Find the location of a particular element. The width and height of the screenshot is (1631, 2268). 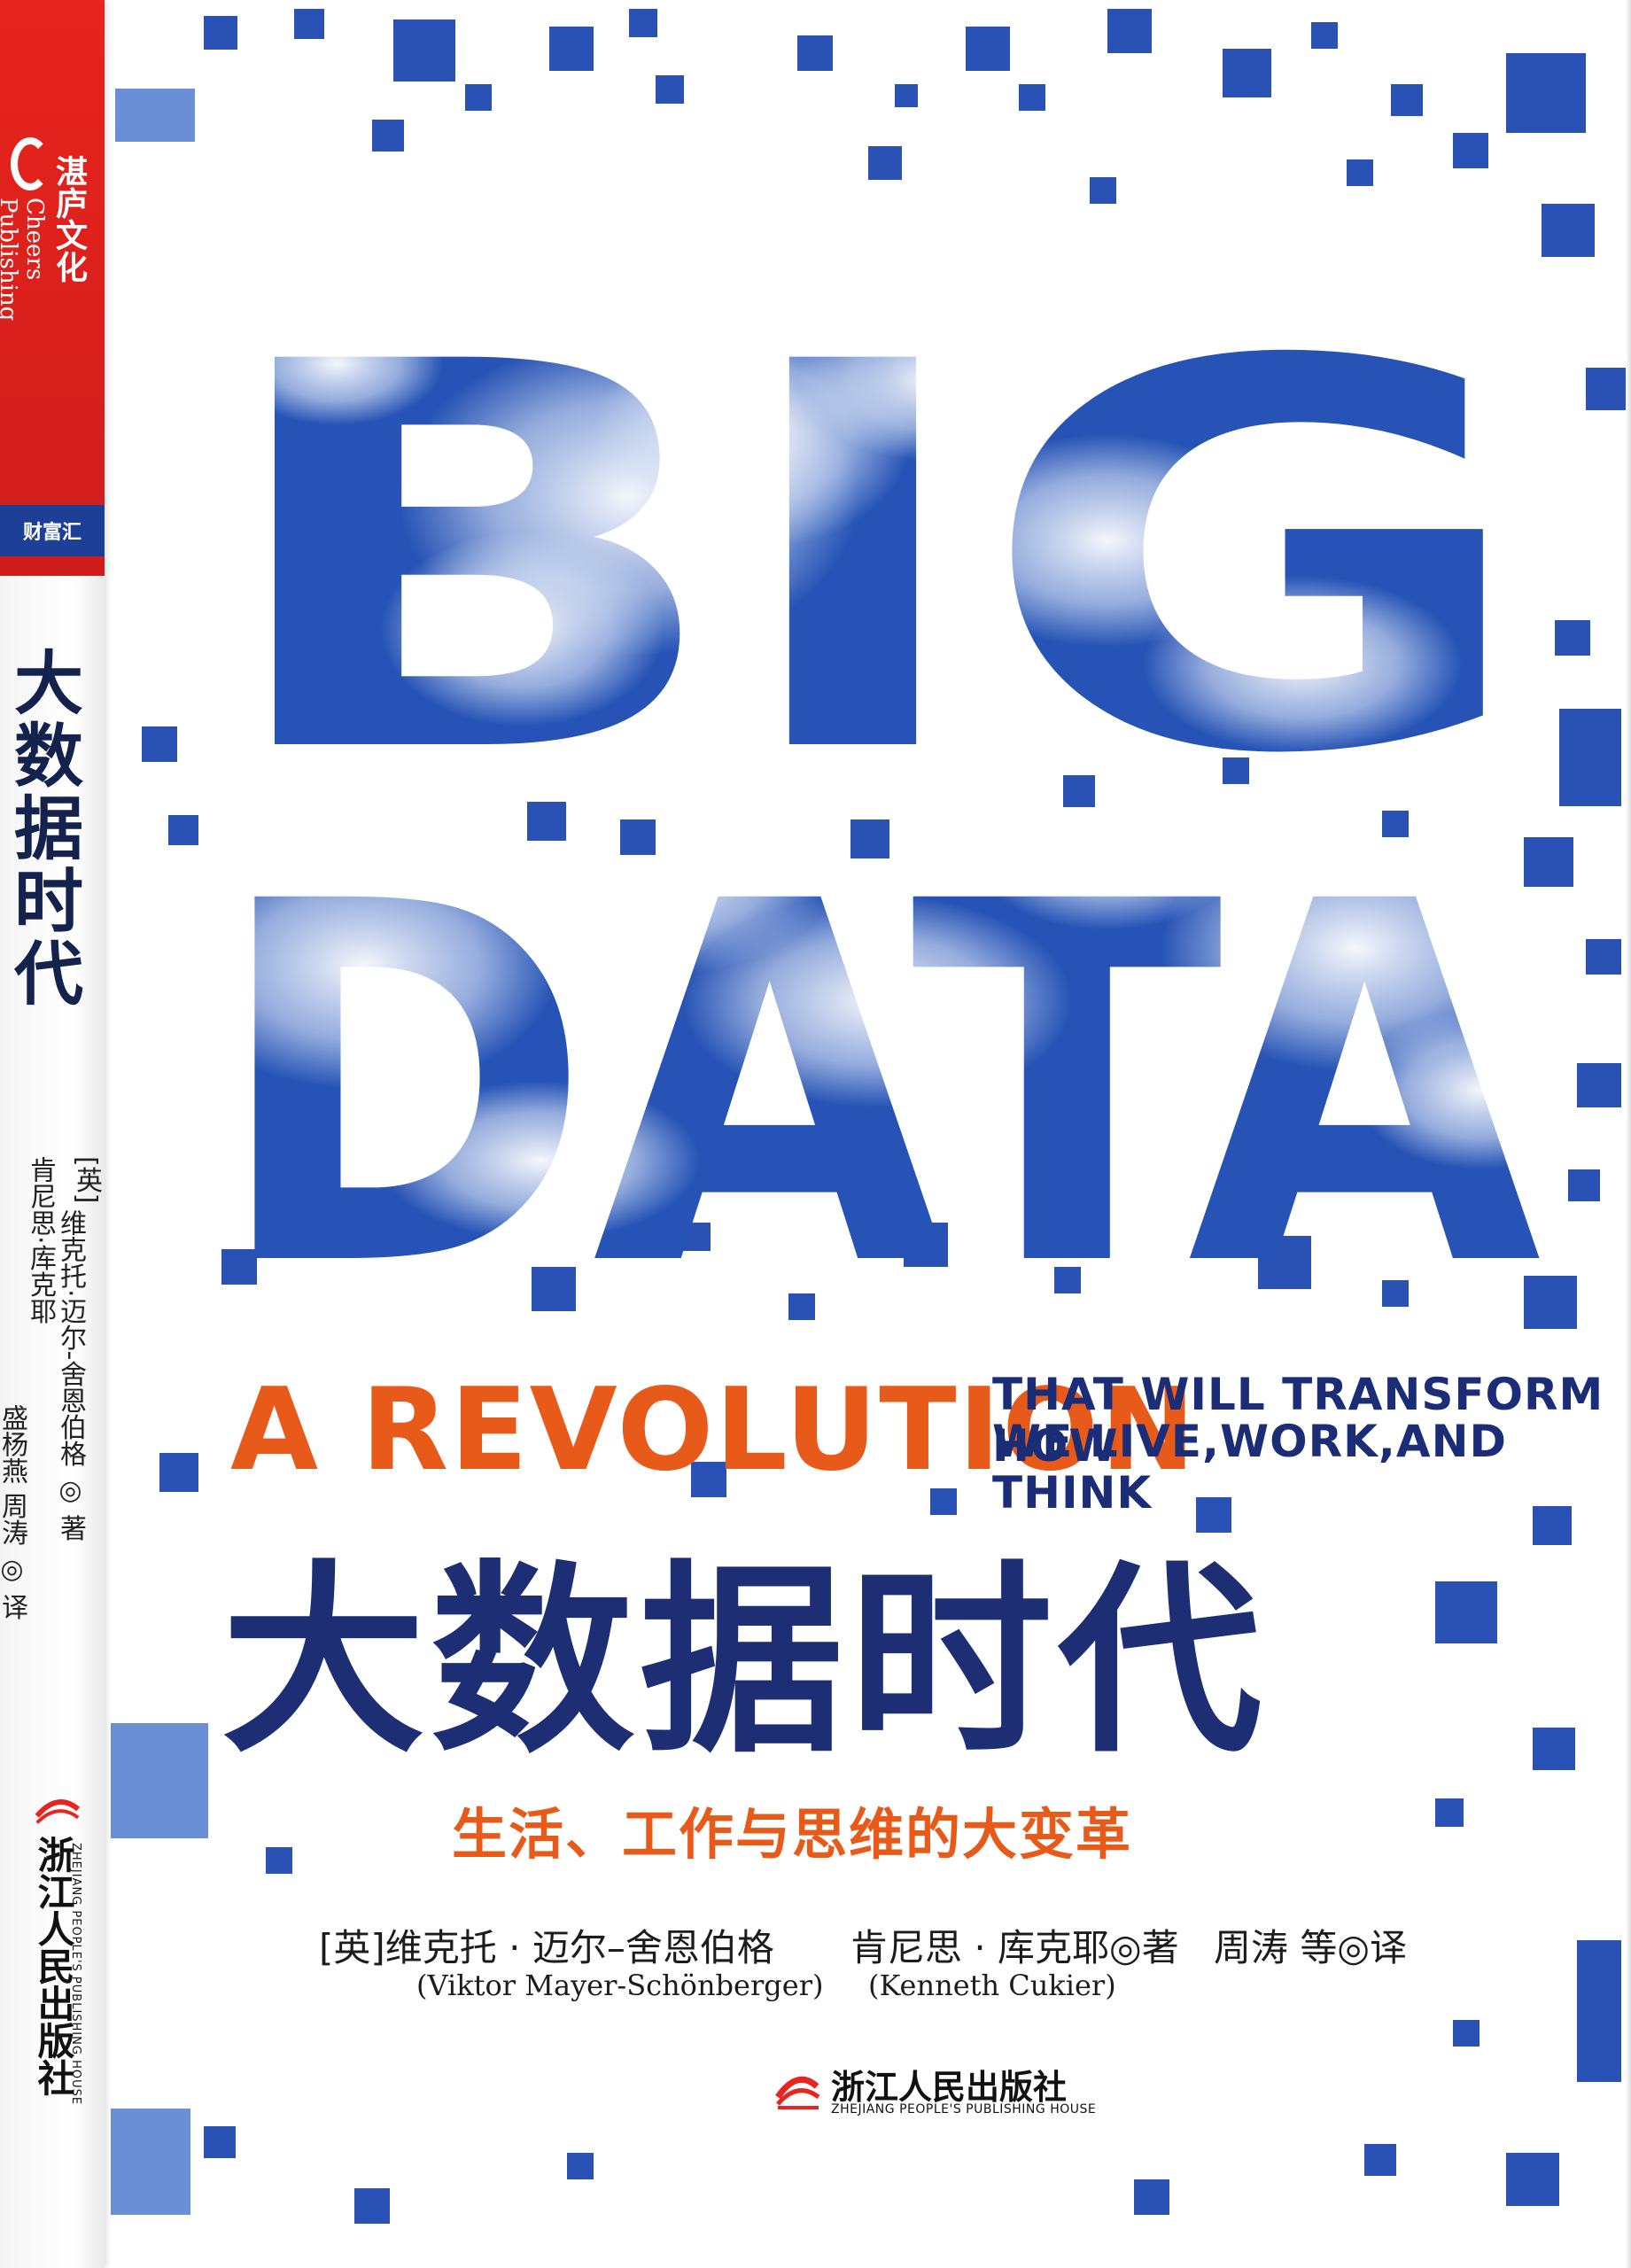

spine-author-nationality: [英] is located at coordinates (86, 1180).